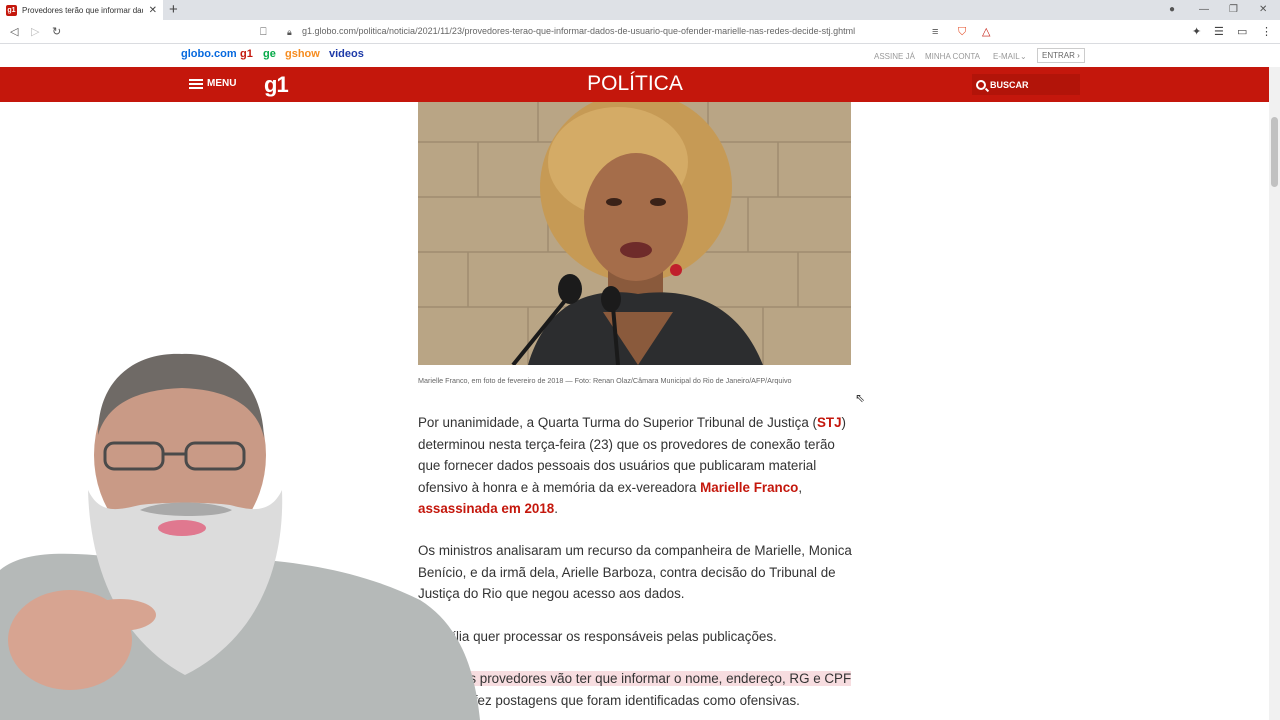 Image resolution: width=1280 pixels, height=720 pixels. Describe the element at coordinates (196, 83) in the screenshot. I see `hamburger-icon` at that location.